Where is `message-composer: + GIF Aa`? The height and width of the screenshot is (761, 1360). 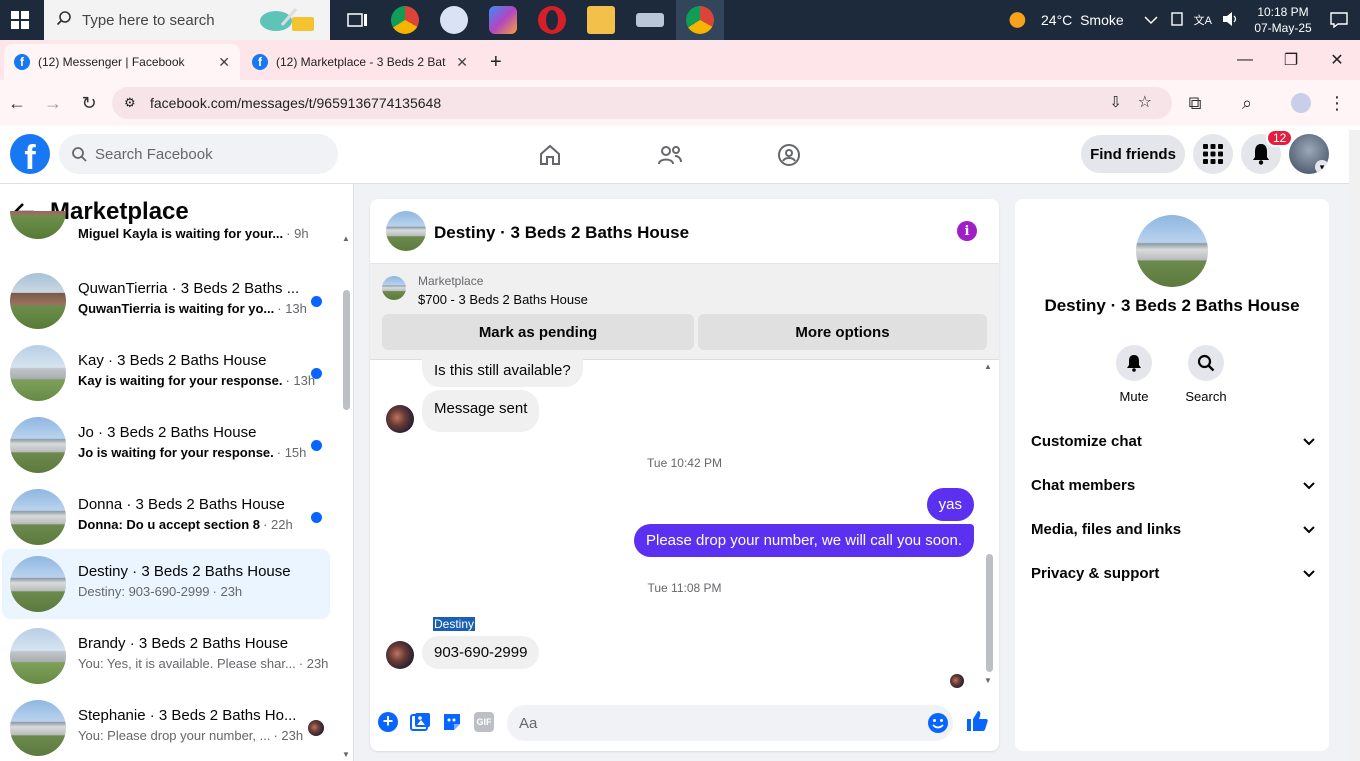 message-composer: + GIF Aa is located at coordinates (684, 725).